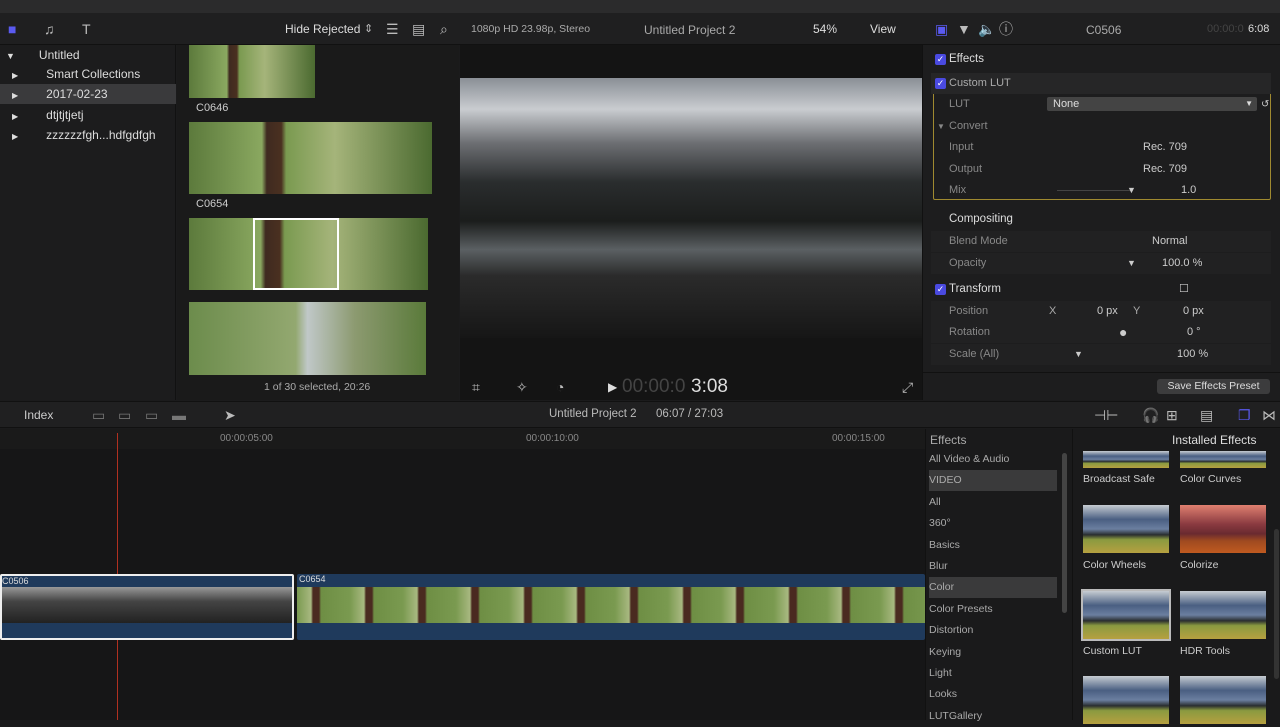 The image size is (1280, 727). Describe the element at coordinates (1165, 169) in the screenshot. I see `output-dropdown: Rec. 709` at that location.